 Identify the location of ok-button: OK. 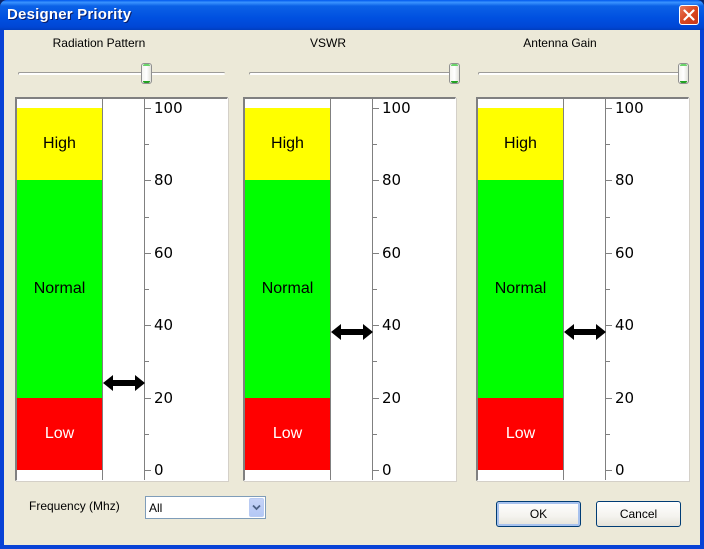
(538, 514).